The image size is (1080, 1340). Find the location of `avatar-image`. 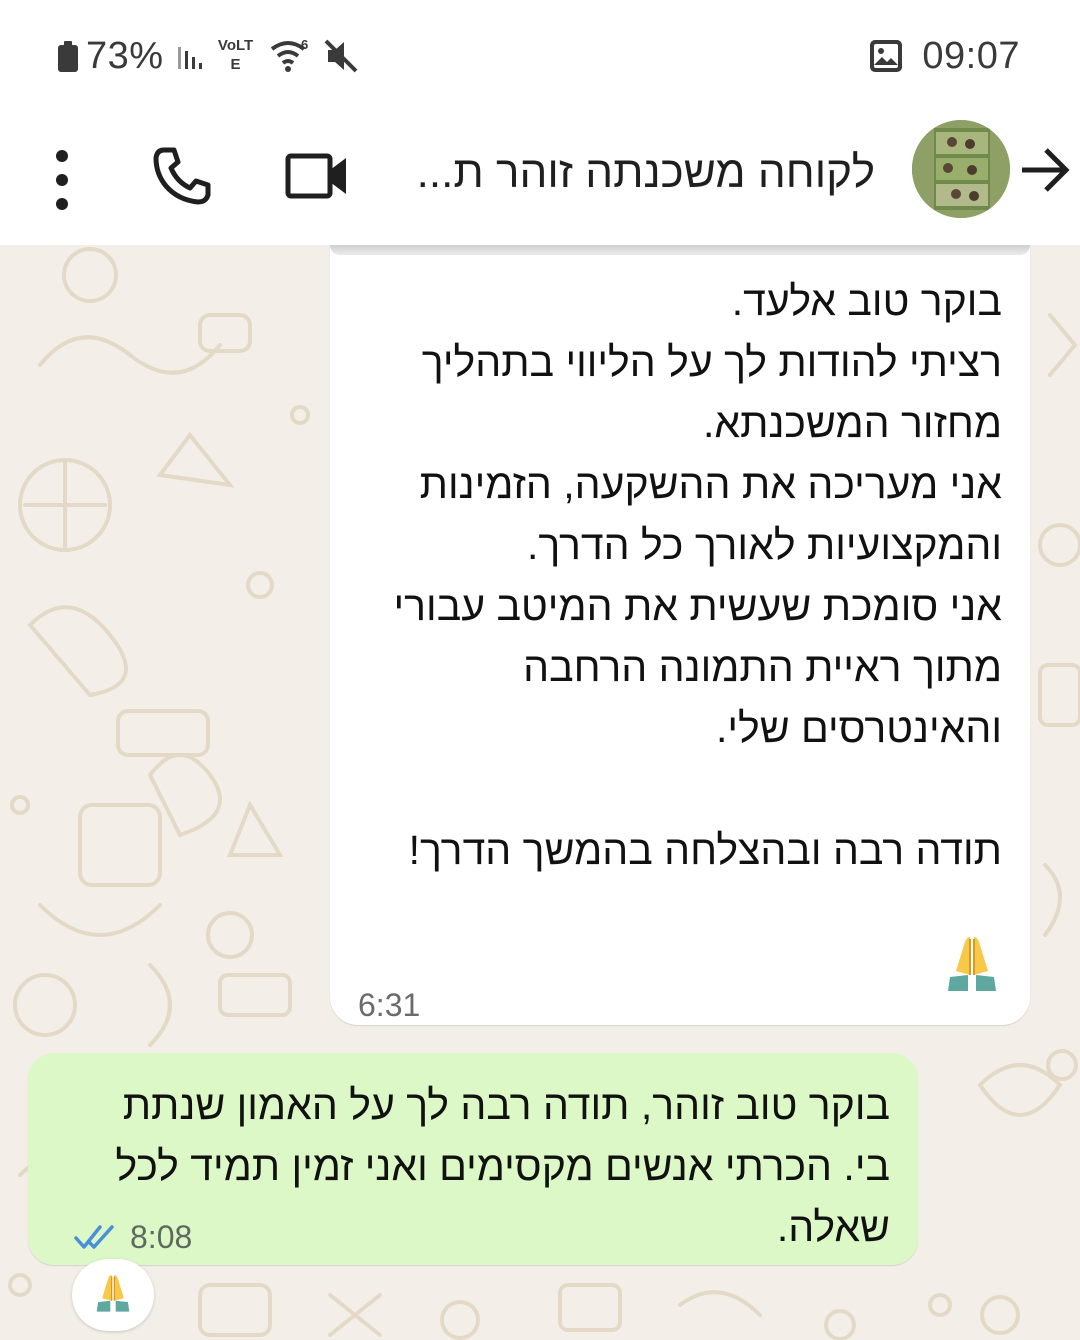

avatar-image is located at coordinates (961, 169).